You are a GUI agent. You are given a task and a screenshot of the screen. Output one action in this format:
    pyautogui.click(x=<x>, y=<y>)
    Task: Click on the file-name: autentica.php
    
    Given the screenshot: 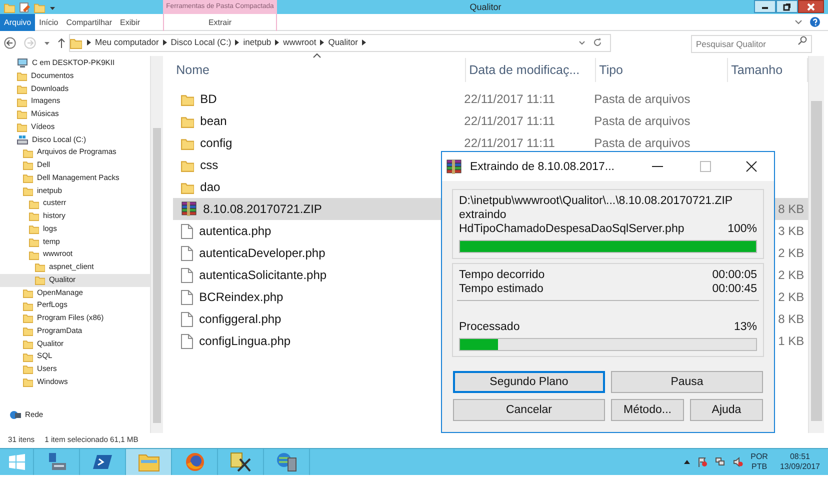 What is the action you would take?
    pyautogui.click(x=235, y=231)
    